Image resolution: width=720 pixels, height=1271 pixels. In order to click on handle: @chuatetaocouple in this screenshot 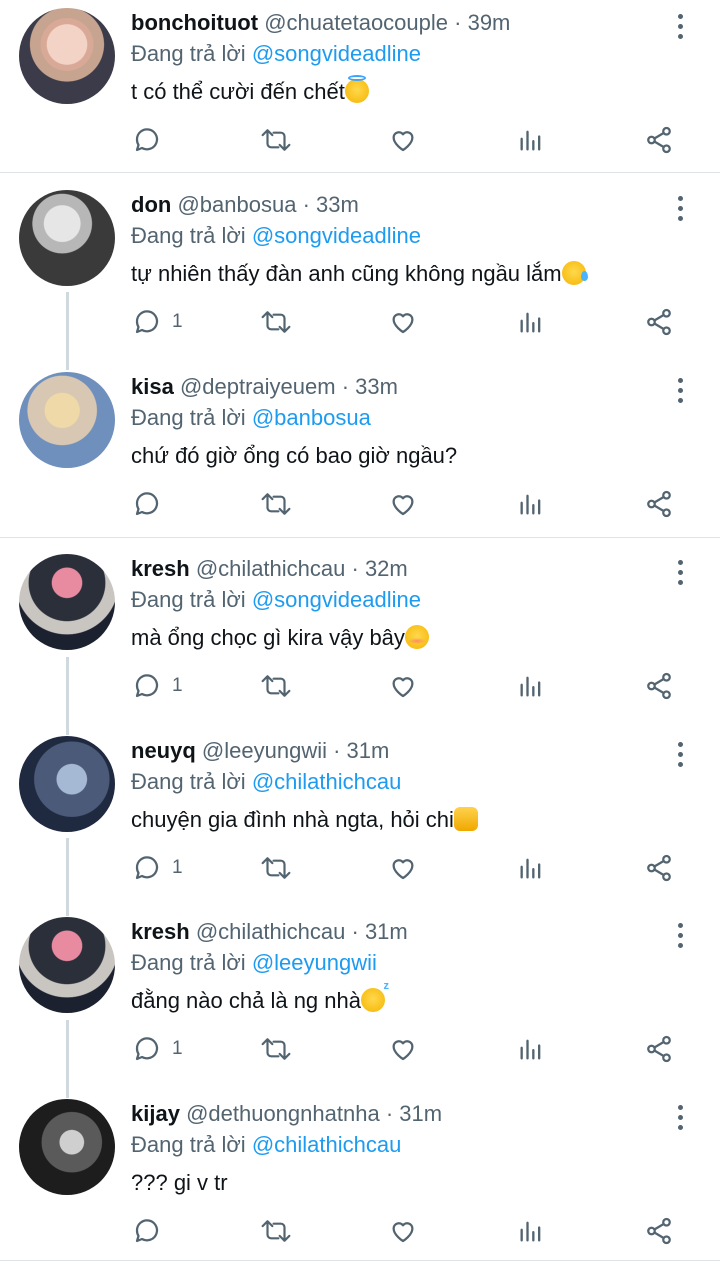, I will do `click(356, 22)`.